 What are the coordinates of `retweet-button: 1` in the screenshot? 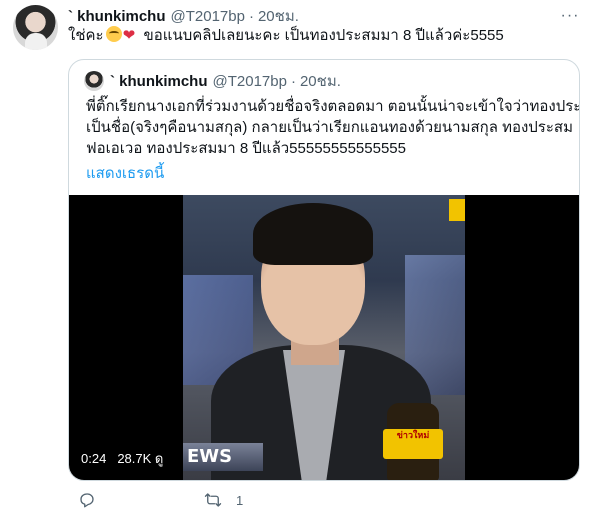 It's located at (223, 500).